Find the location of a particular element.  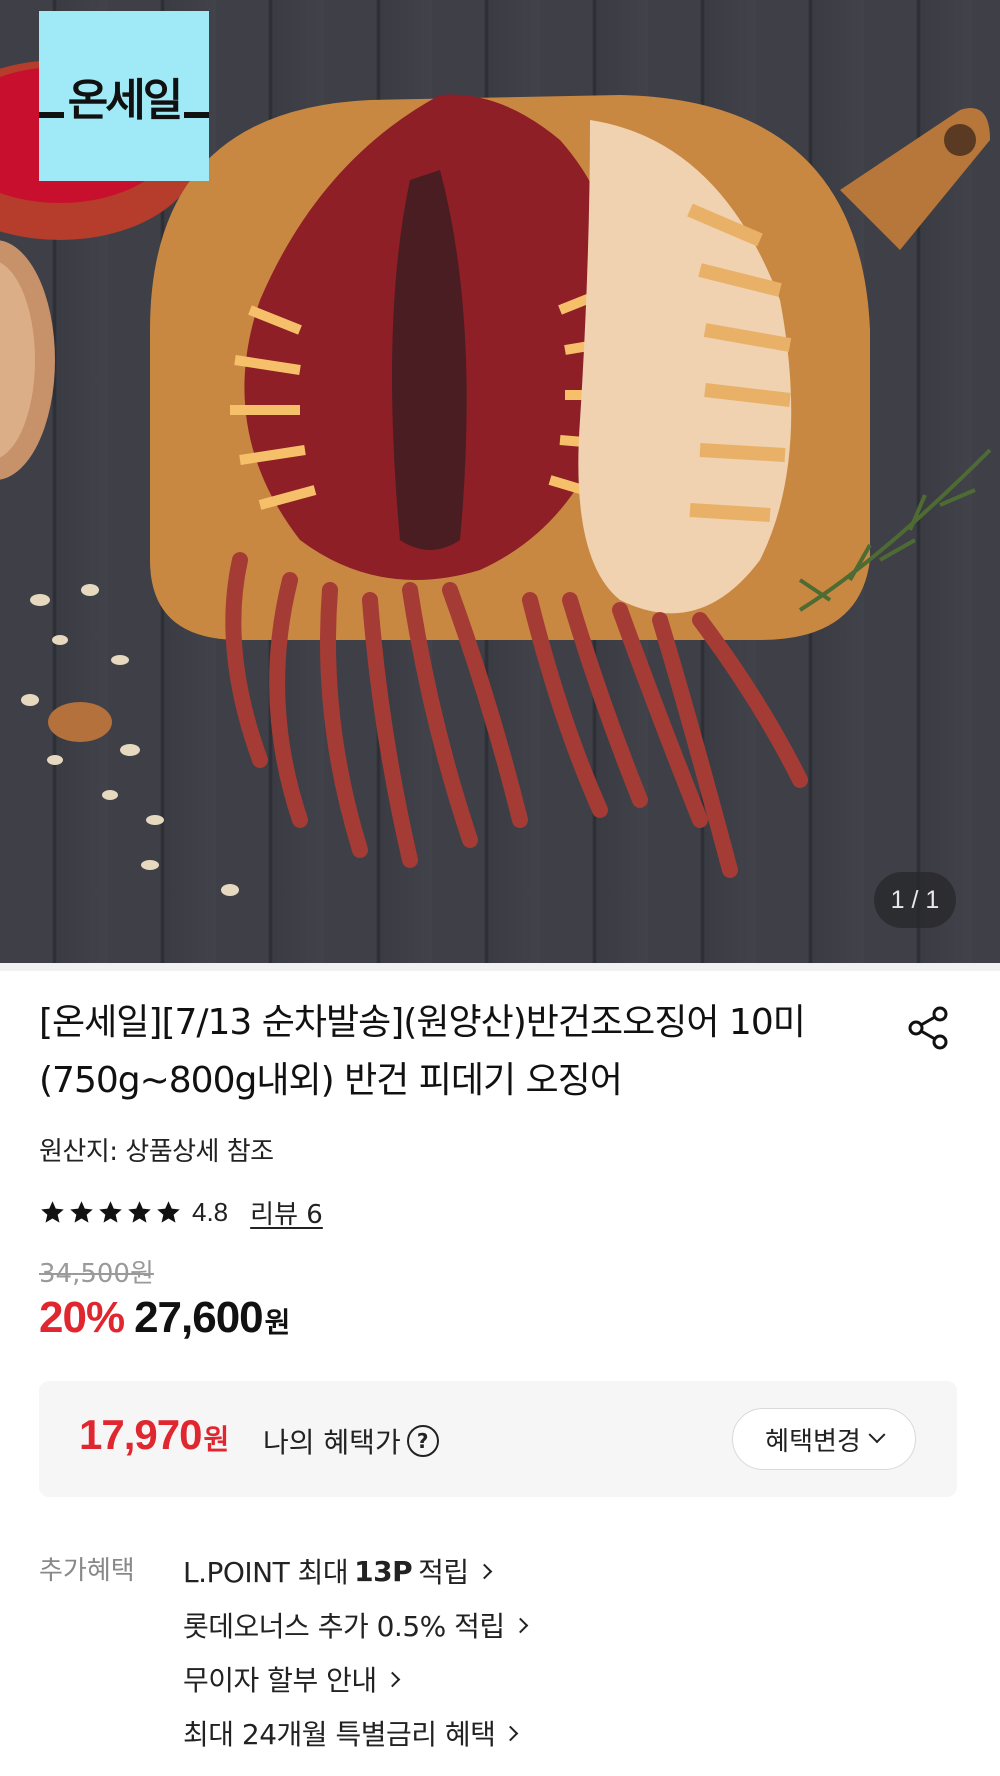

benefit-label: 나의 혜택가 ? is located at coordinates (351, 1441).